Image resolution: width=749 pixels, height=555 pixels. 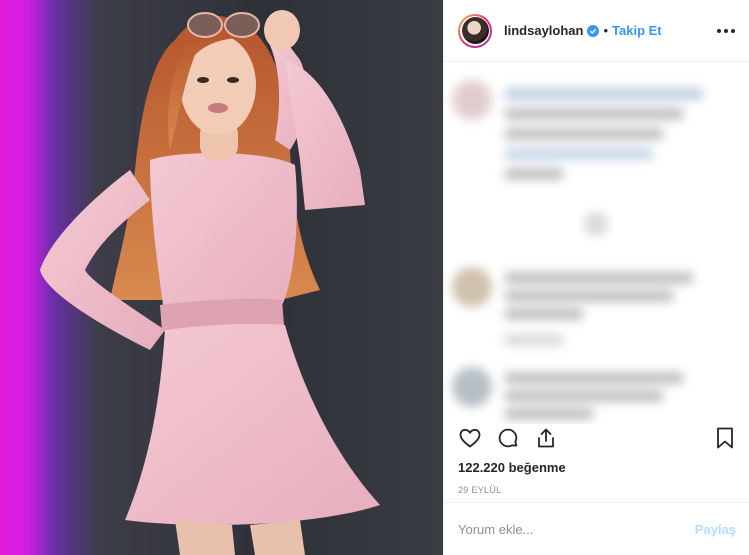 What do you see at coordinates (597, 467) in the screenshot?
I see `likes-count: 122.220 beğenme` at bounding box center [597, 467].